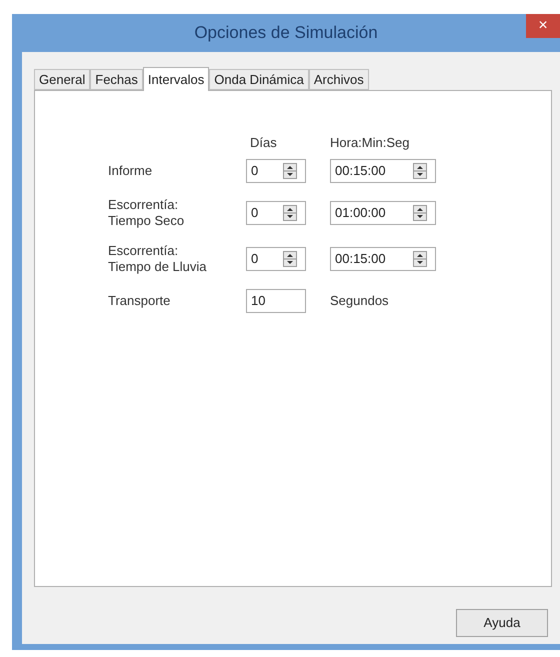 This screenshot has width=560, height=657. Describe the element at coordinates (116, 79) in the screenshot. I see `tab: Fechas` at that location.